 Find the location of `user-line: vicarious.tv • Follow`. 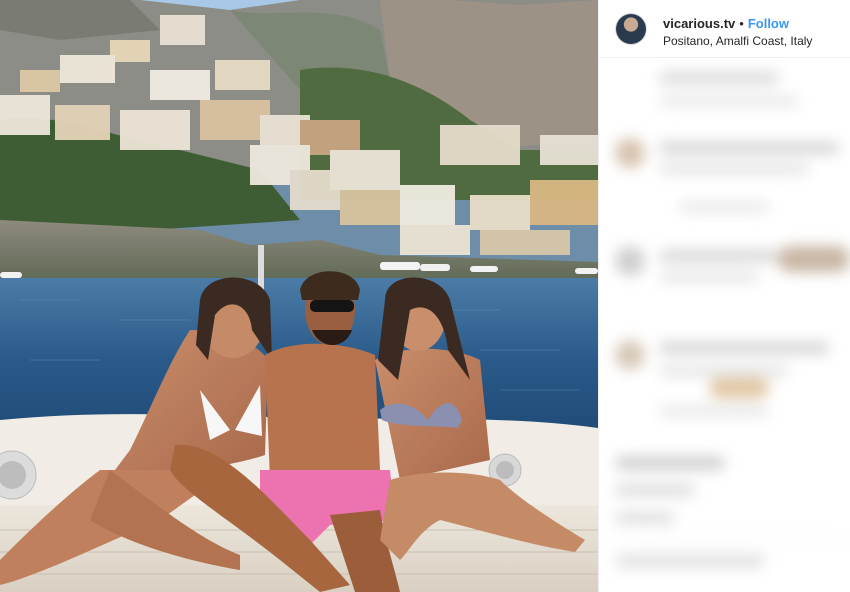

user-line: vicarious.tv • Follow is located at coordinates (726, 23).